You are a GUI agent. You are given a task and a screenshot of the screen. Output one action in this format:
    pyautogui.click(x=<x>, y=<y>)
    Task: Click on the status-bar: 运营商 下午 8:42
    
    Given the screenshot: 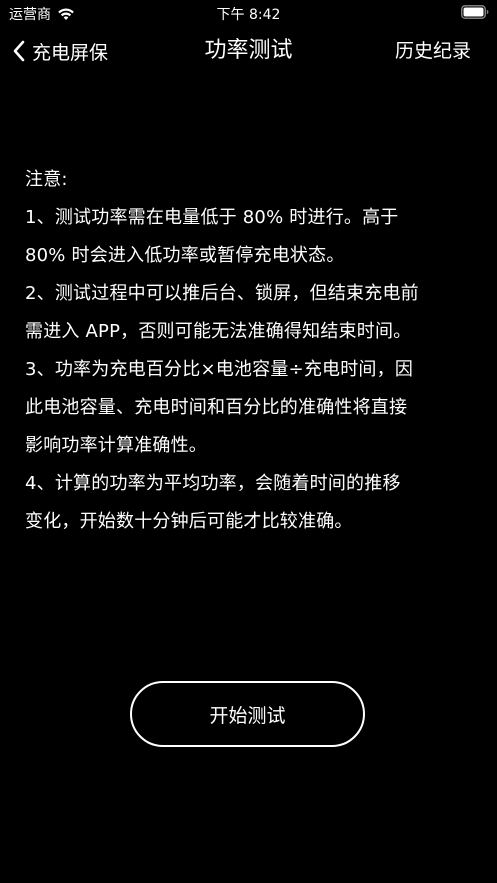 What is the action you would take?
    pyautogui.click(x=248, y=13)
    